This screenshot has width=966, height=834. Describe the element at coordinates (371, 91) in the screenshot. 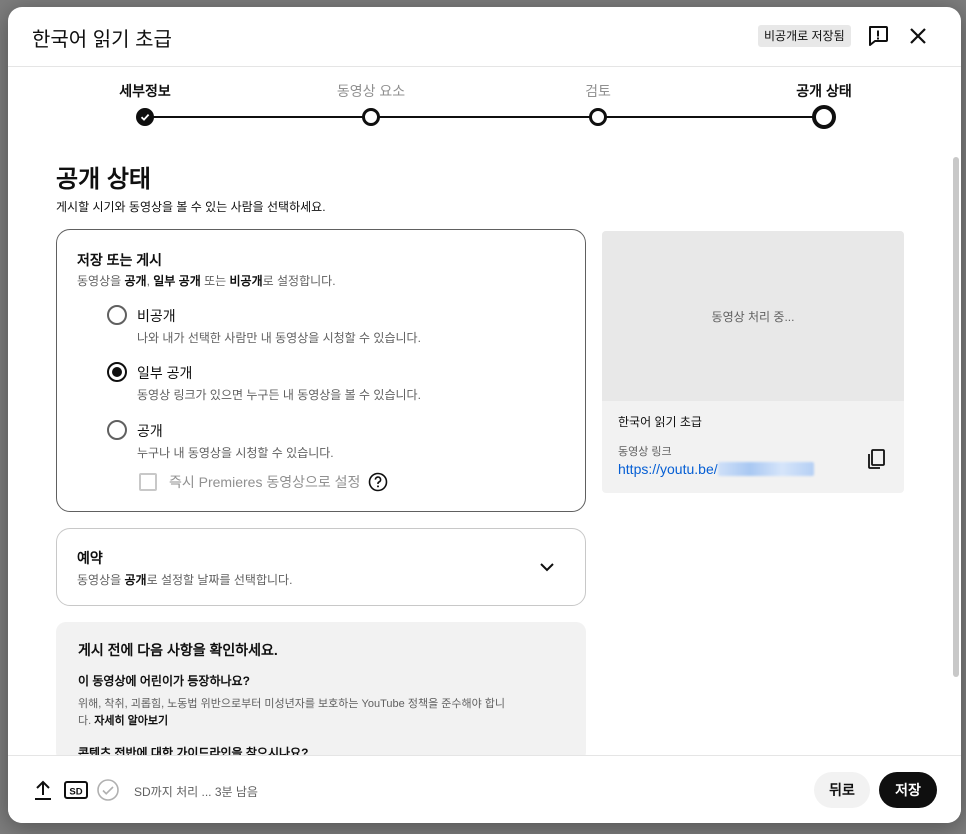

I see `step-elements-label: 동영상 요소` at that location.